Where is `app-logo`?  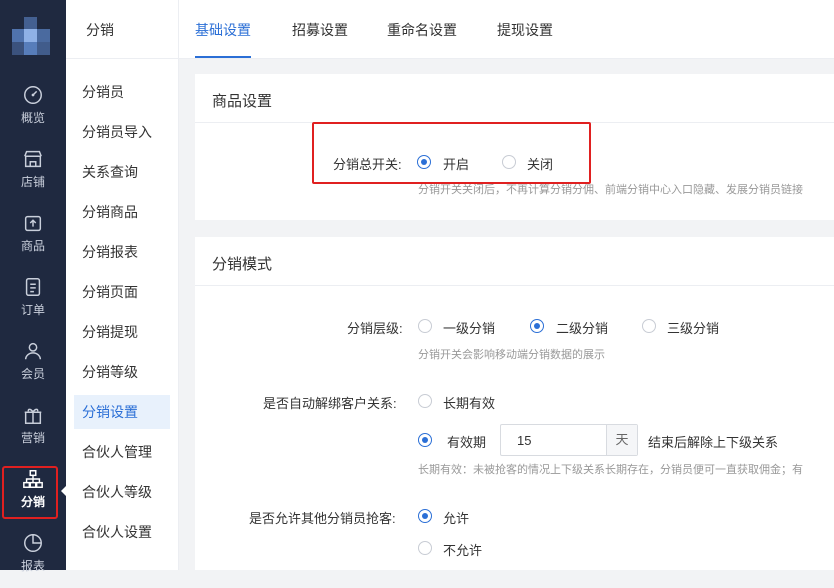
app-logo is located at coordinates (31, 36).